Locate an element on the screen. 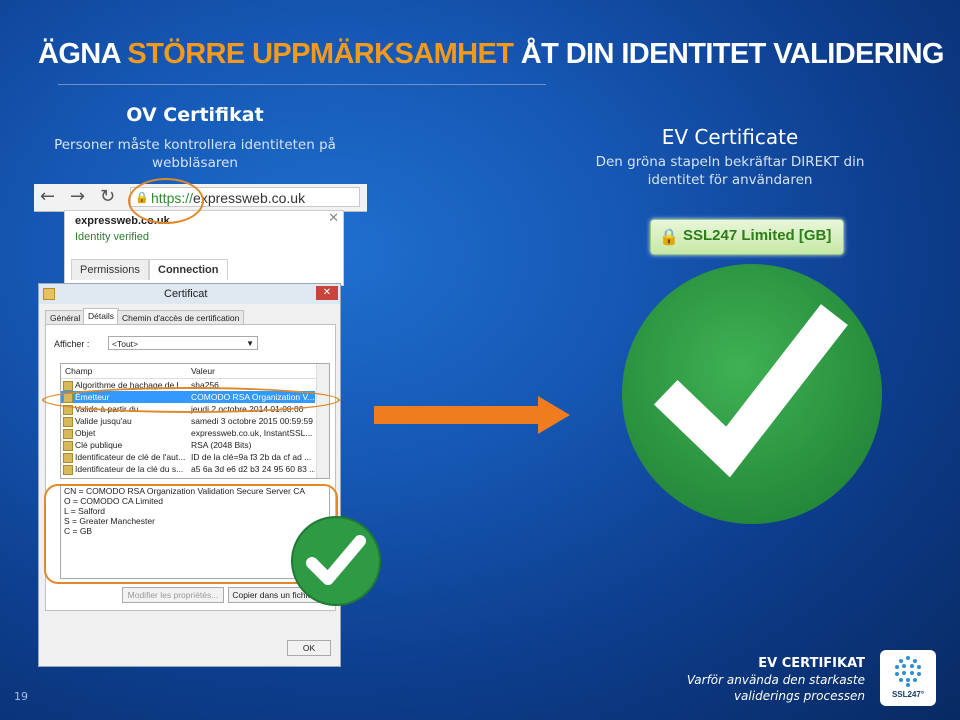 This screenshot has height=720, width=960. title-divider is located at coordinates (302, 84).